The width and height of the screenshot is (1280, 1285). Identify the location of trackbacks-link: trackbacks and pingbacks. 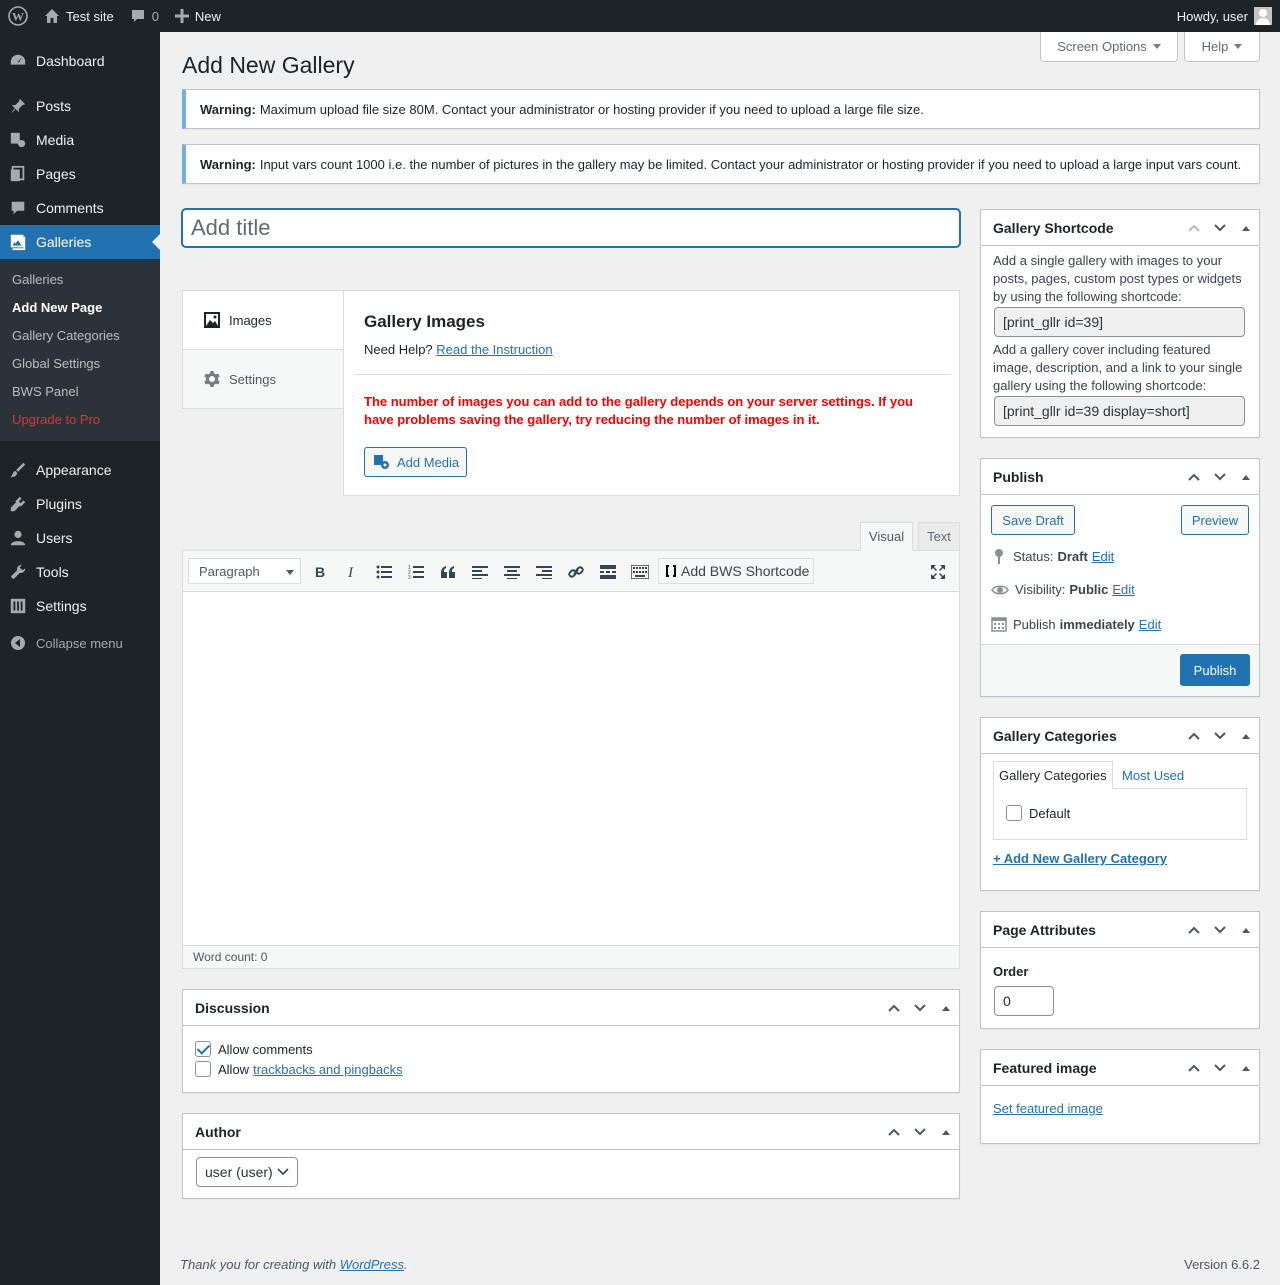
(328, 1069).